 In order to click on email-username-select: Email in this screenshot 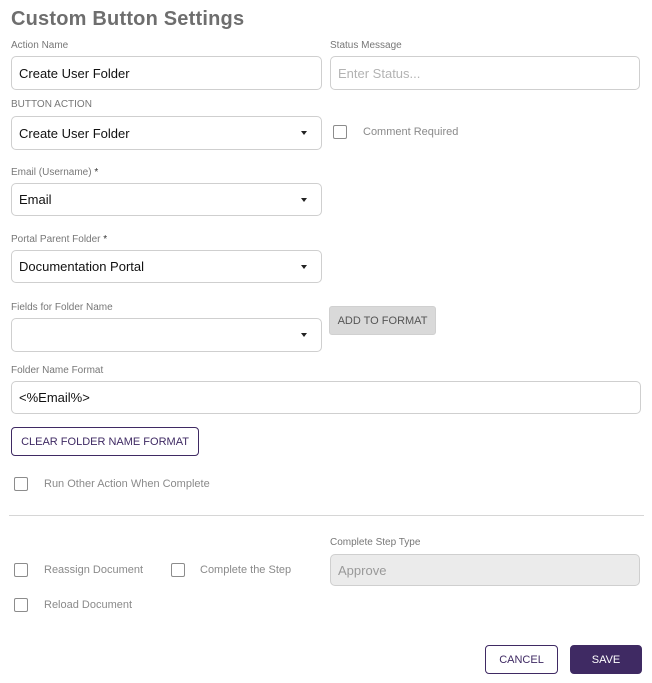, I will do `click(166, 199)`.